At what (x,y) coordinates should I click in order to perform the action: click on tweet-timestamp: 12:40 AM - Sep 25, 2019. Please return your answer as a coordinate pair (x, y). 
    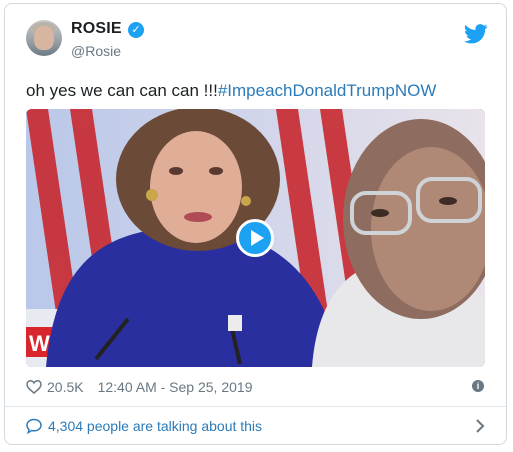
    Looking at the image, I should click on (175, 387).